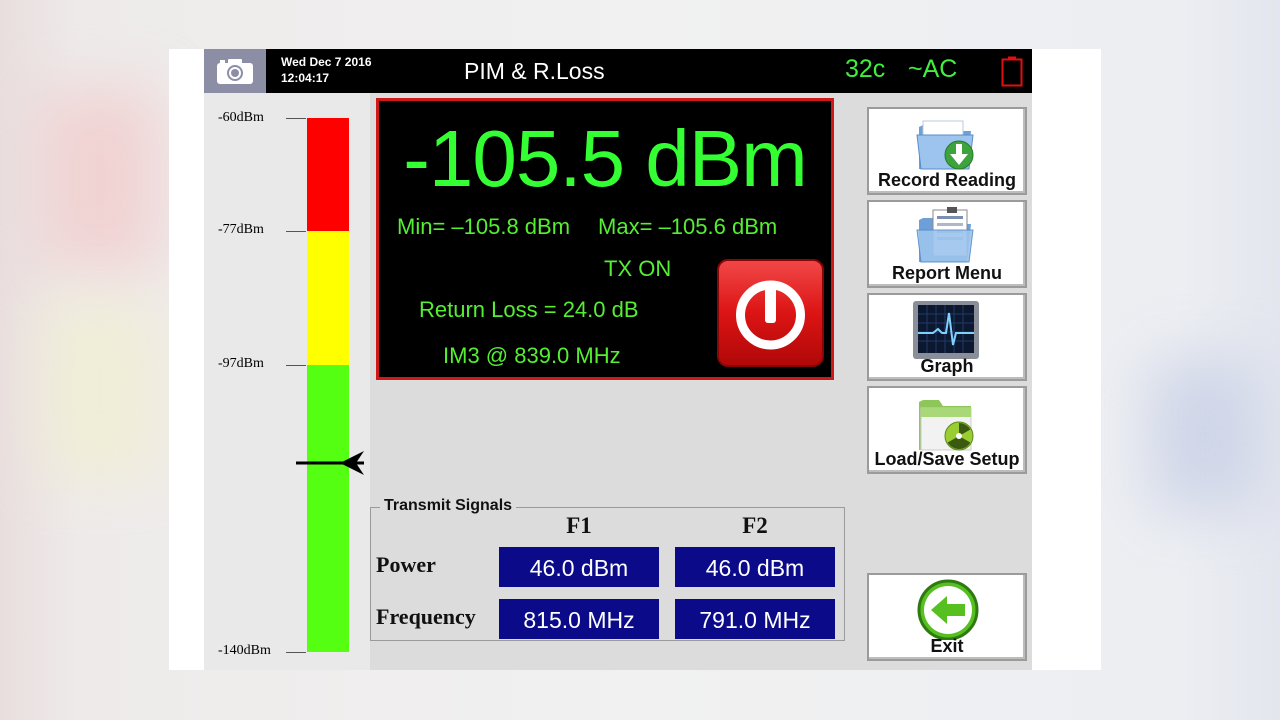 The height and width of the screenshot is (720, 1280). I want to click on tick-label-60: -60dBm, so click(241, 117).